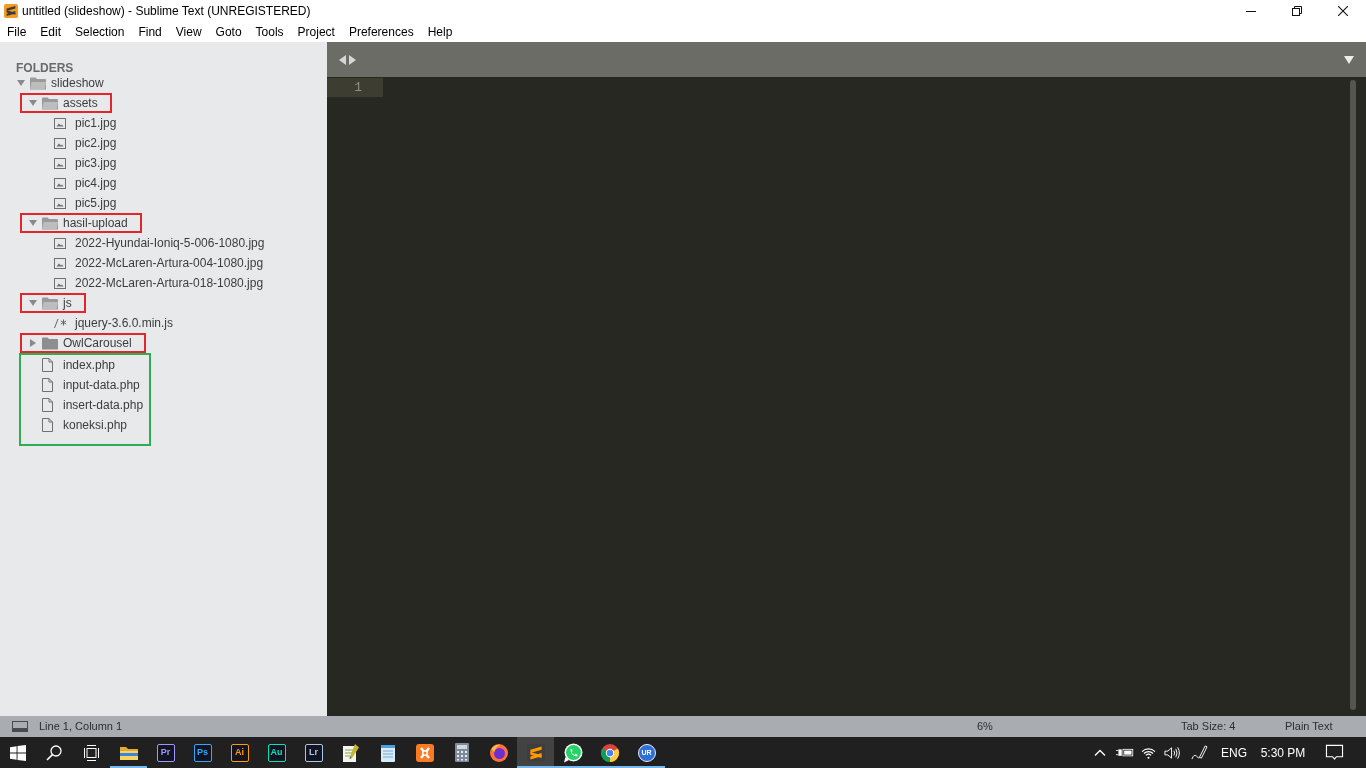 The width and height of the screenshot is (1366, 768). I want to click on chrome-logo-icon, so click(609, 752).